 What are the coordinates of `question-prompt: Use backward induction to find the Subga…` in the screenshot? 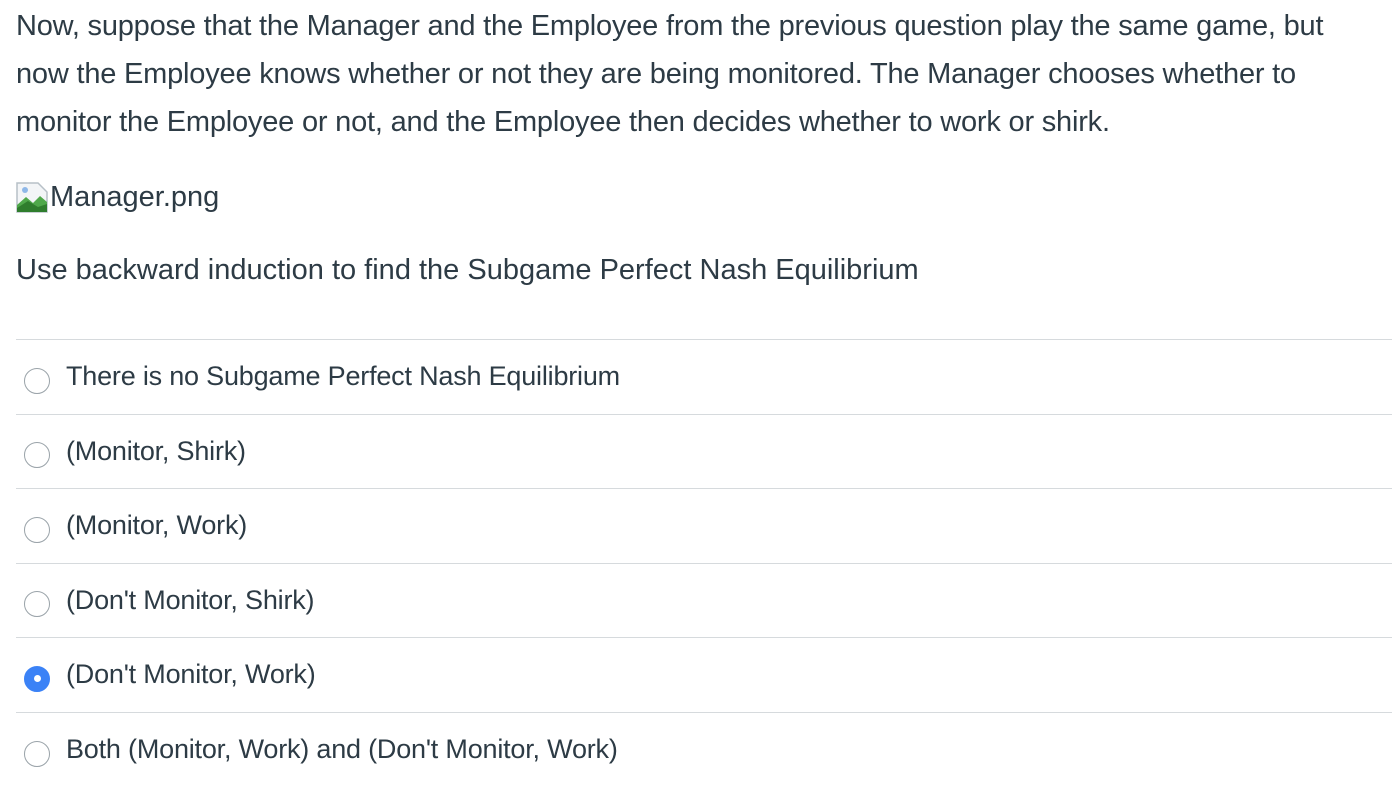 It's located at (467, 270).